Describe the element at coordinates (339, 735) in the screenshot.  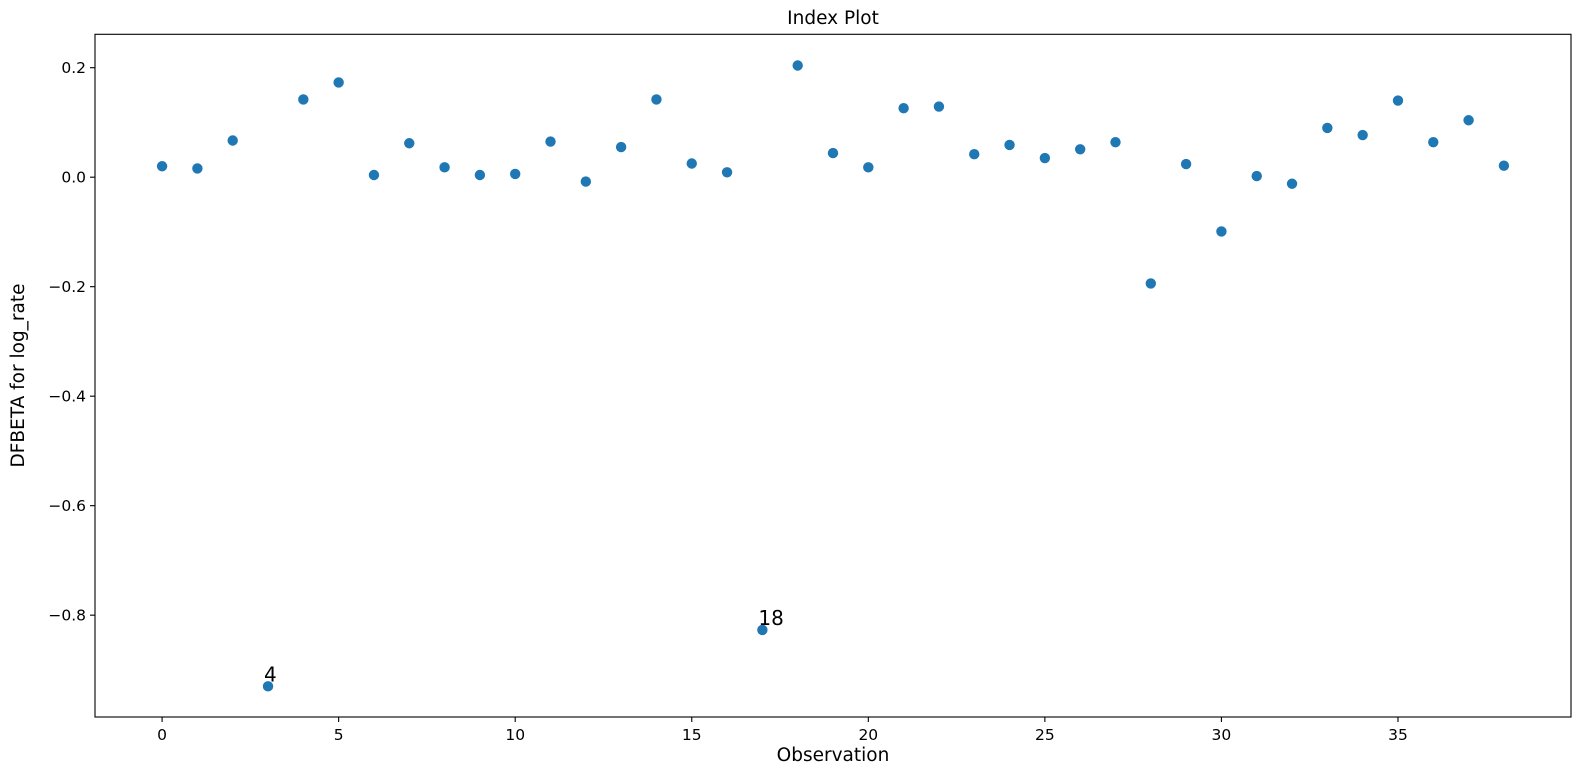
I see `x-tick-label: 5` at that location.